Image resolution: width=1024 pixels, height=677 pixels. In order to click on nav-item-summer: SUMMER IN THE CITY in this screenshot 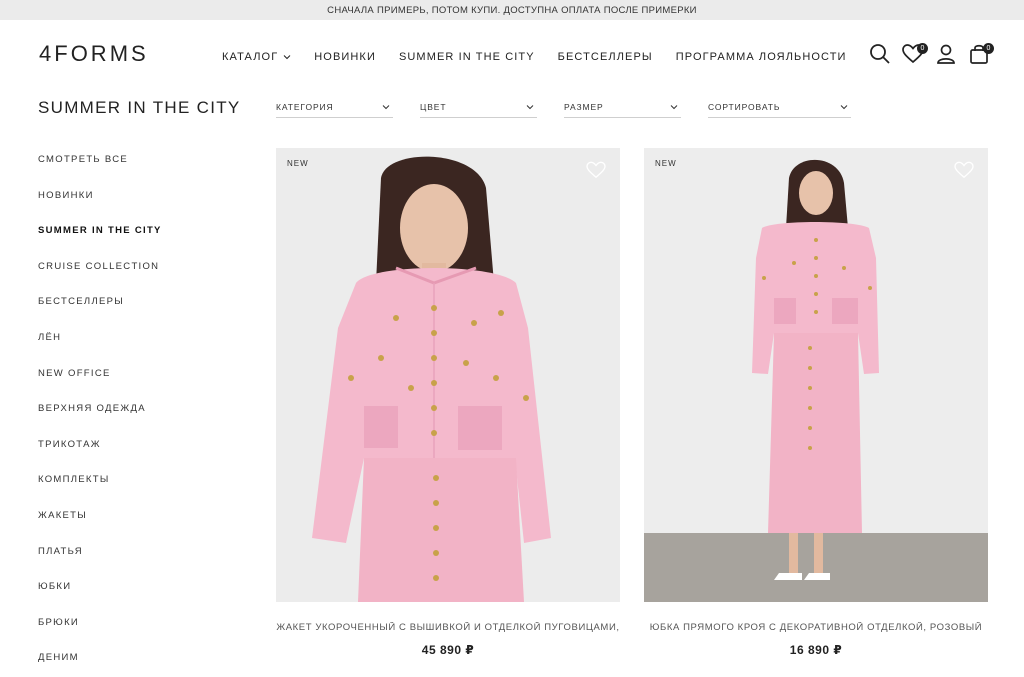, I will do `click(467, 57)`.